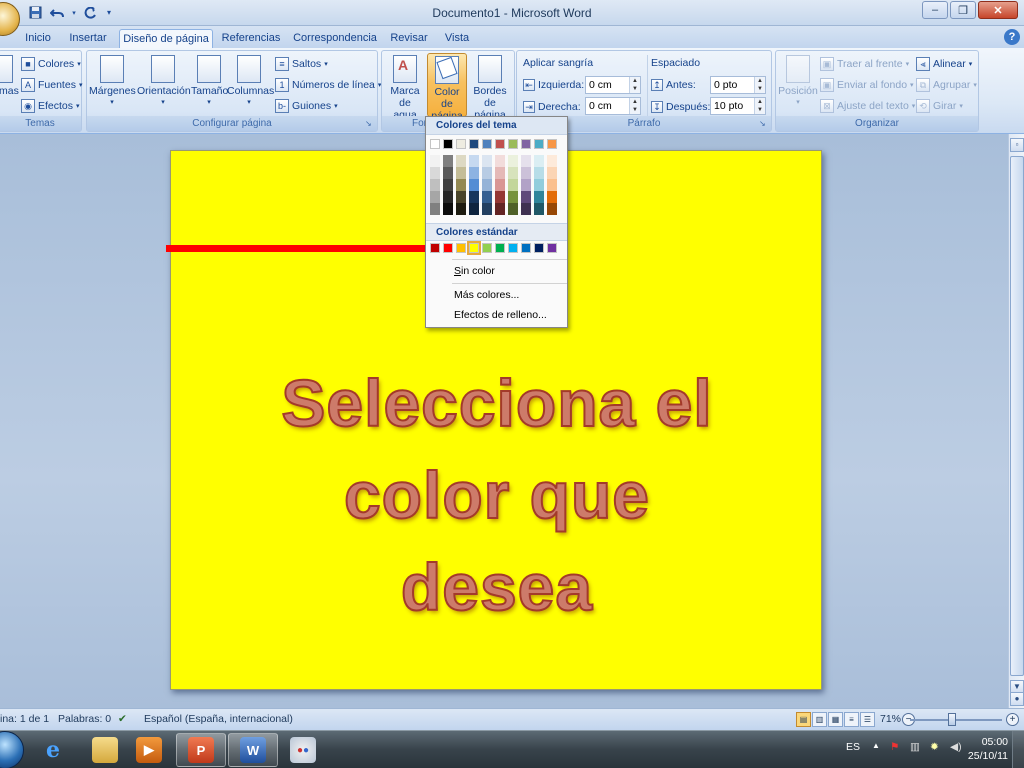 The image size is (1024, 768). What do you see at coordinates (952, 719) in the screenshot?
I see `zoom-slider-thumb` at bounding box center [952, 719].